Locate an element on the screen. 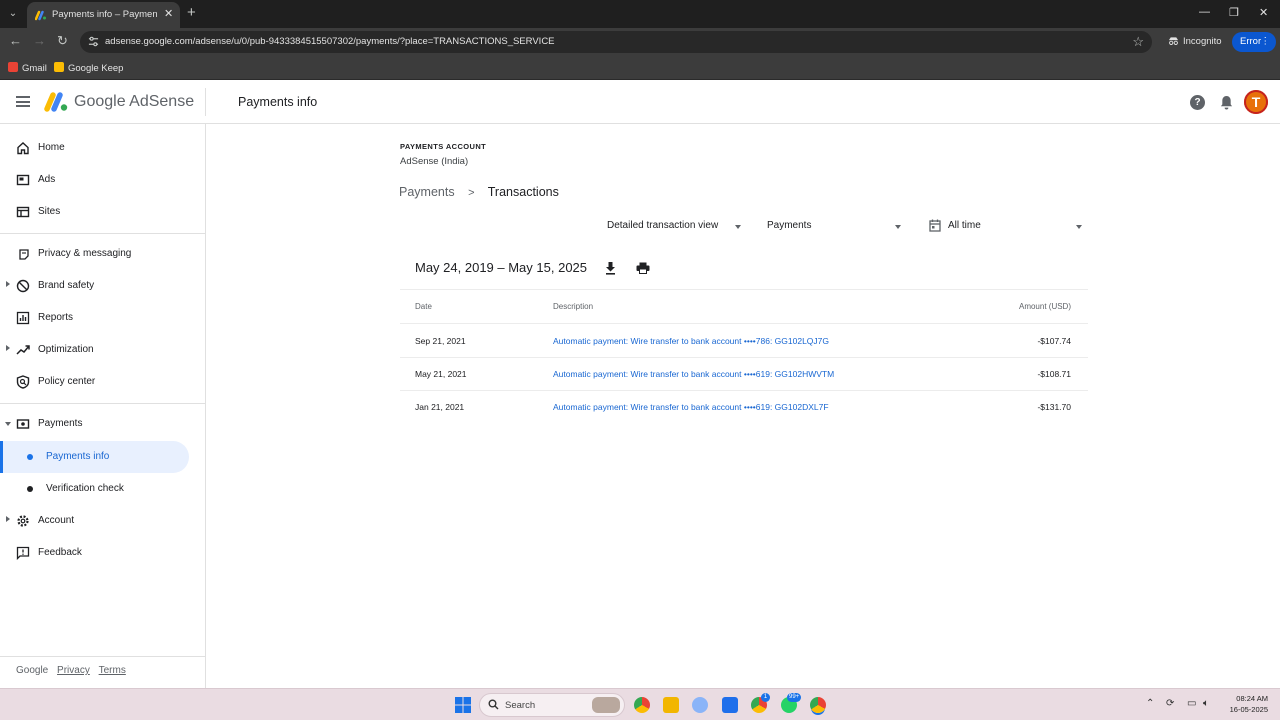 This screenshot has width=1280, height=720. tray-volume-icon: 🔈︎ is located at coordinates (1206, 703).